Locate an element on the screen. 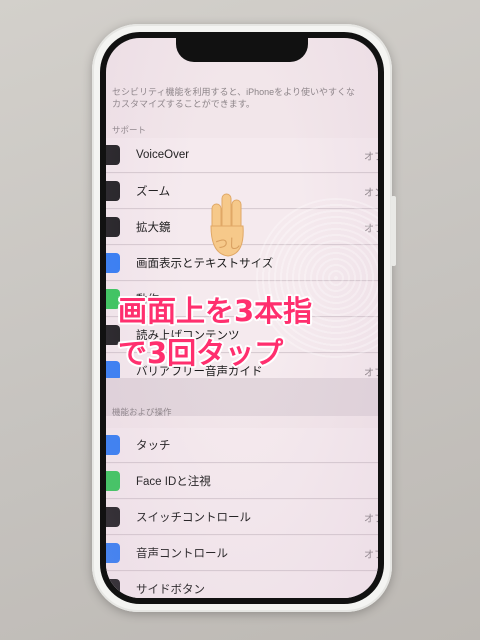 The image size is (480, 640). settings-row-label: タッチ is located at coordinates (153, 446).